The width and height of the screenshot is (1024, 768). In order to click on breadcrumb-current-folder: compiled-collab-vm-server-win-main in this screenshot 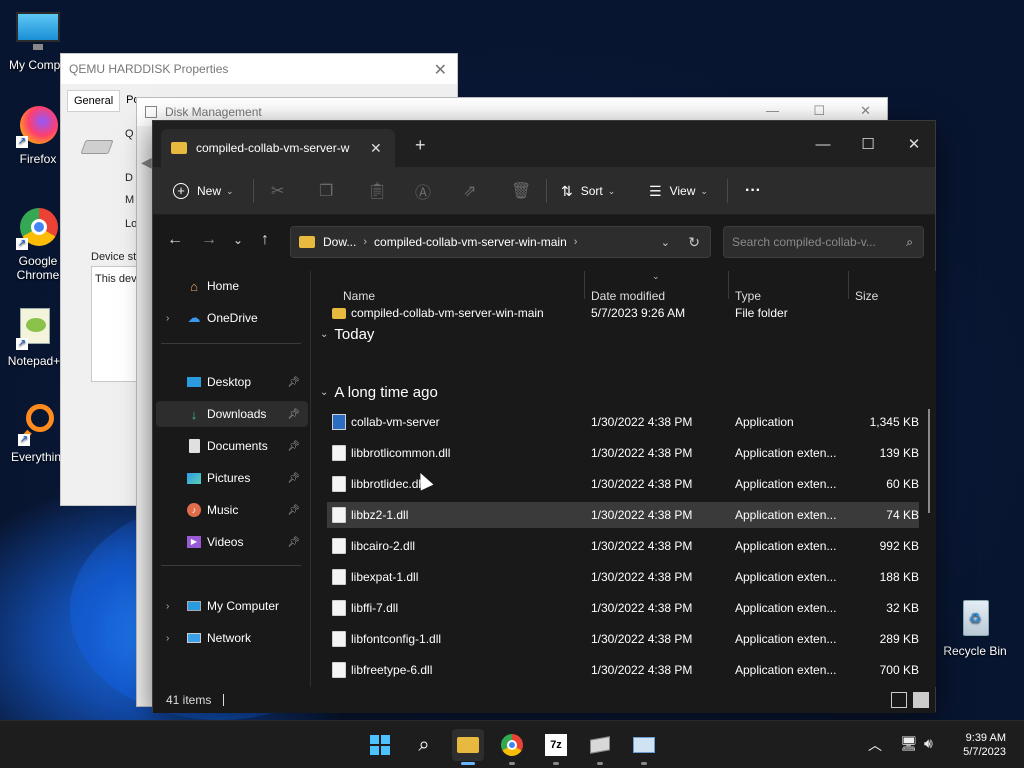, I will do `click(470, 242)`.